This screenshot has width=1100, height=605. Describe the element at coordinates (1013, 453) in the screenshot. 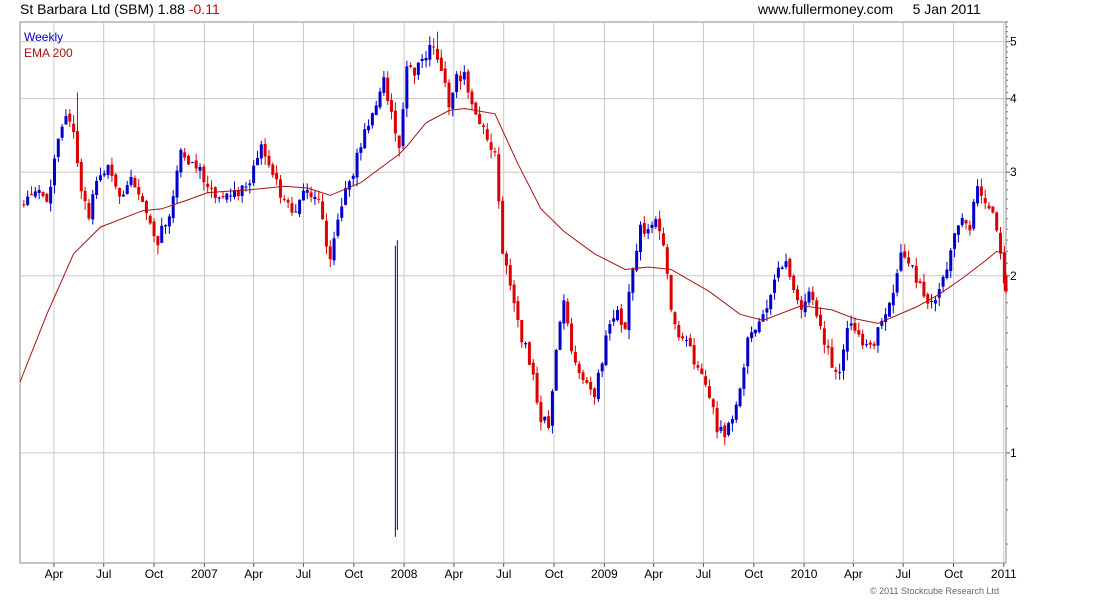

I see `y-tick-label: 1` at that location.